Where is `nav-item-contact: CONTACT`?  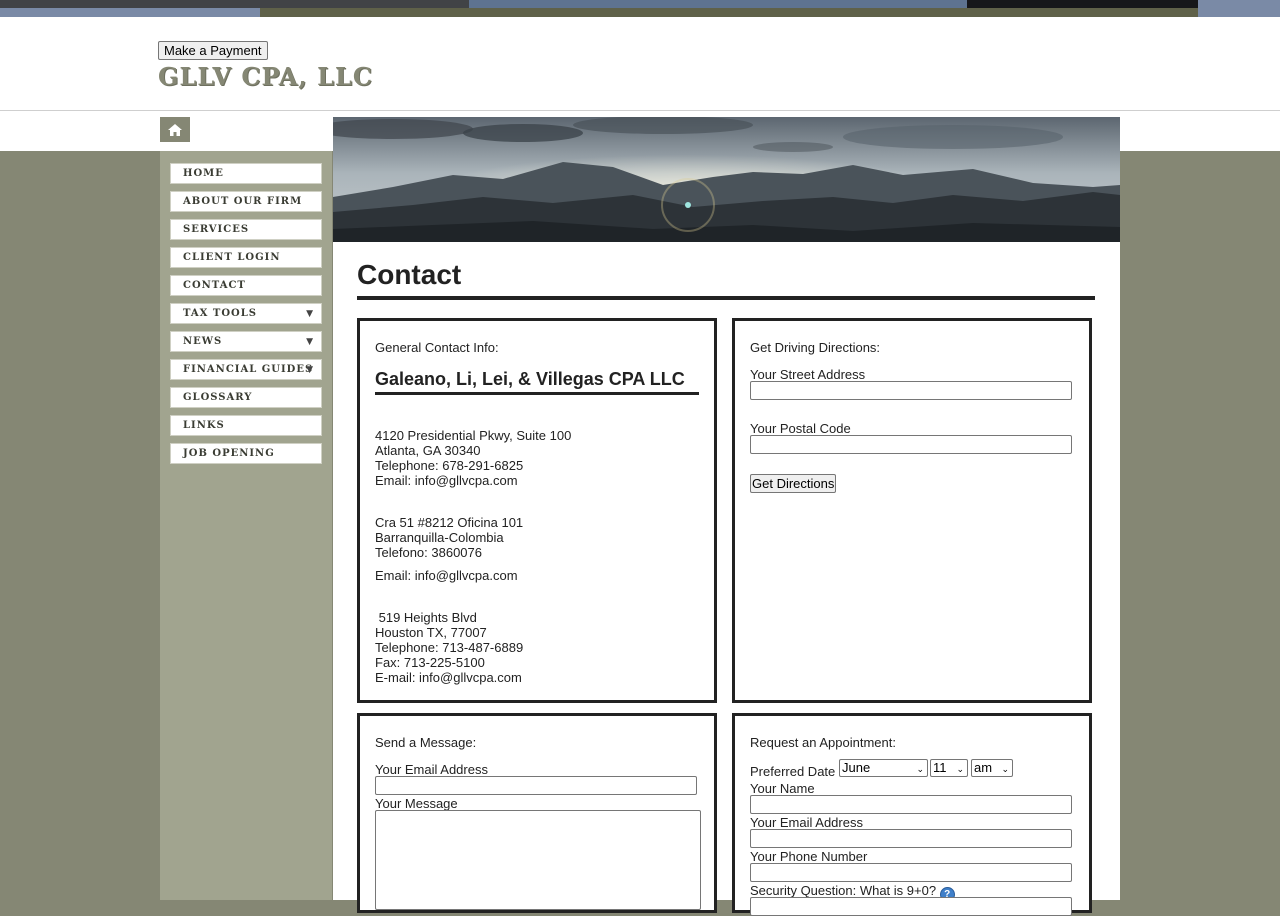
nav-item-contact: CONTACT is located at coordinates (246, 285).